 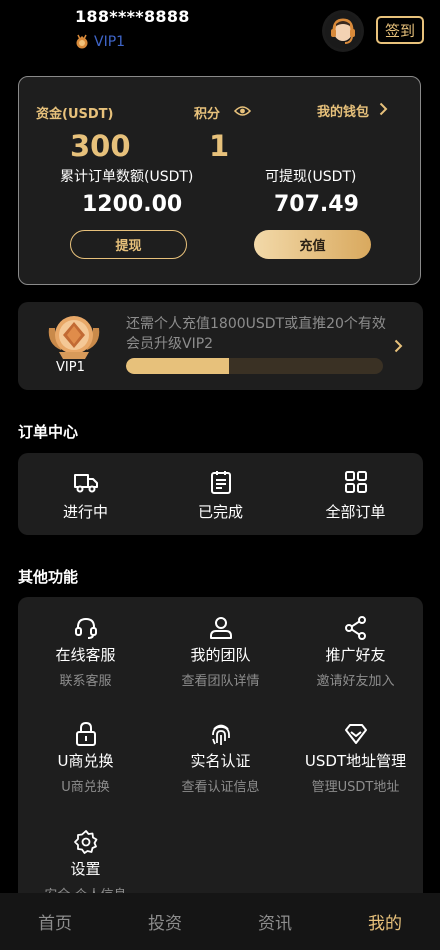 I want to click on funds-label: 资金(USDT), so click(x=75, y=114).